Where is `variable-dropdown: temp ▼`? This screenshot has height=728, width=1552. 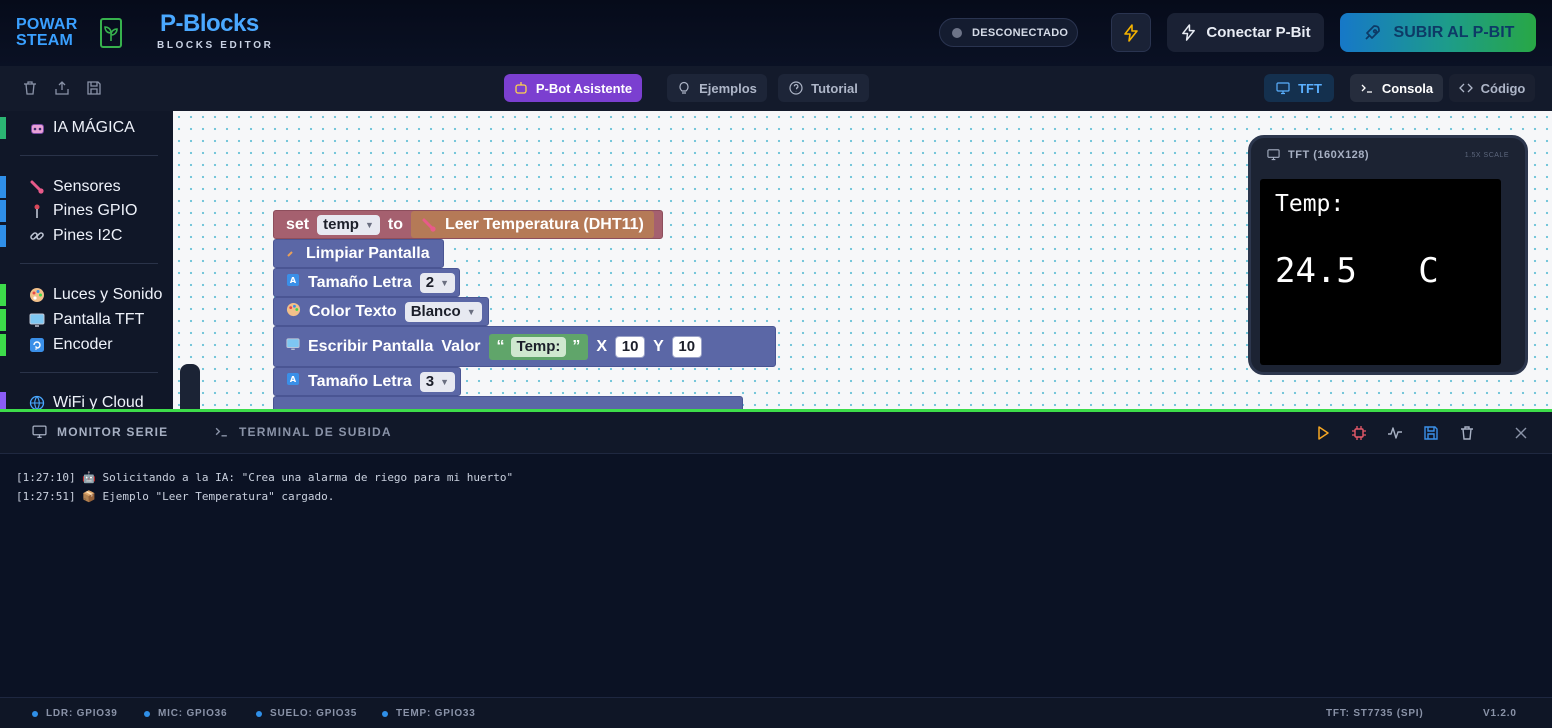
variable-dropdown: temp ▼ is located at coordinates (348, 224).